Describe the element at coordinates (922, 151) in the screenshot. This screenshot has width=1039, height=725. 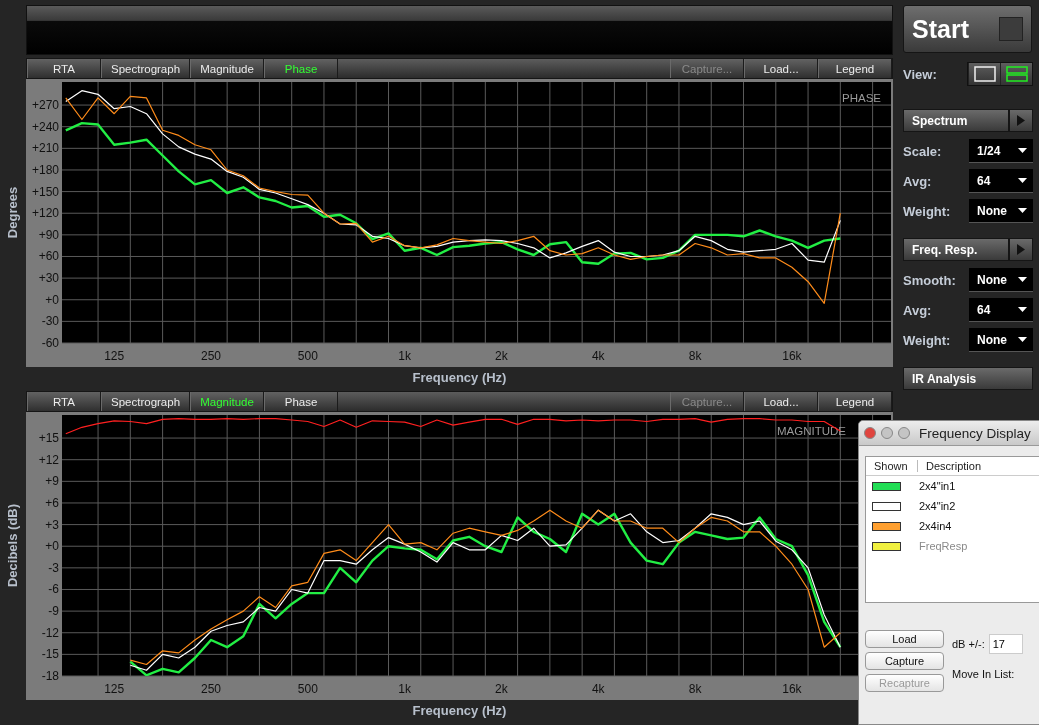
I see `field-label: Scale:` at that location.